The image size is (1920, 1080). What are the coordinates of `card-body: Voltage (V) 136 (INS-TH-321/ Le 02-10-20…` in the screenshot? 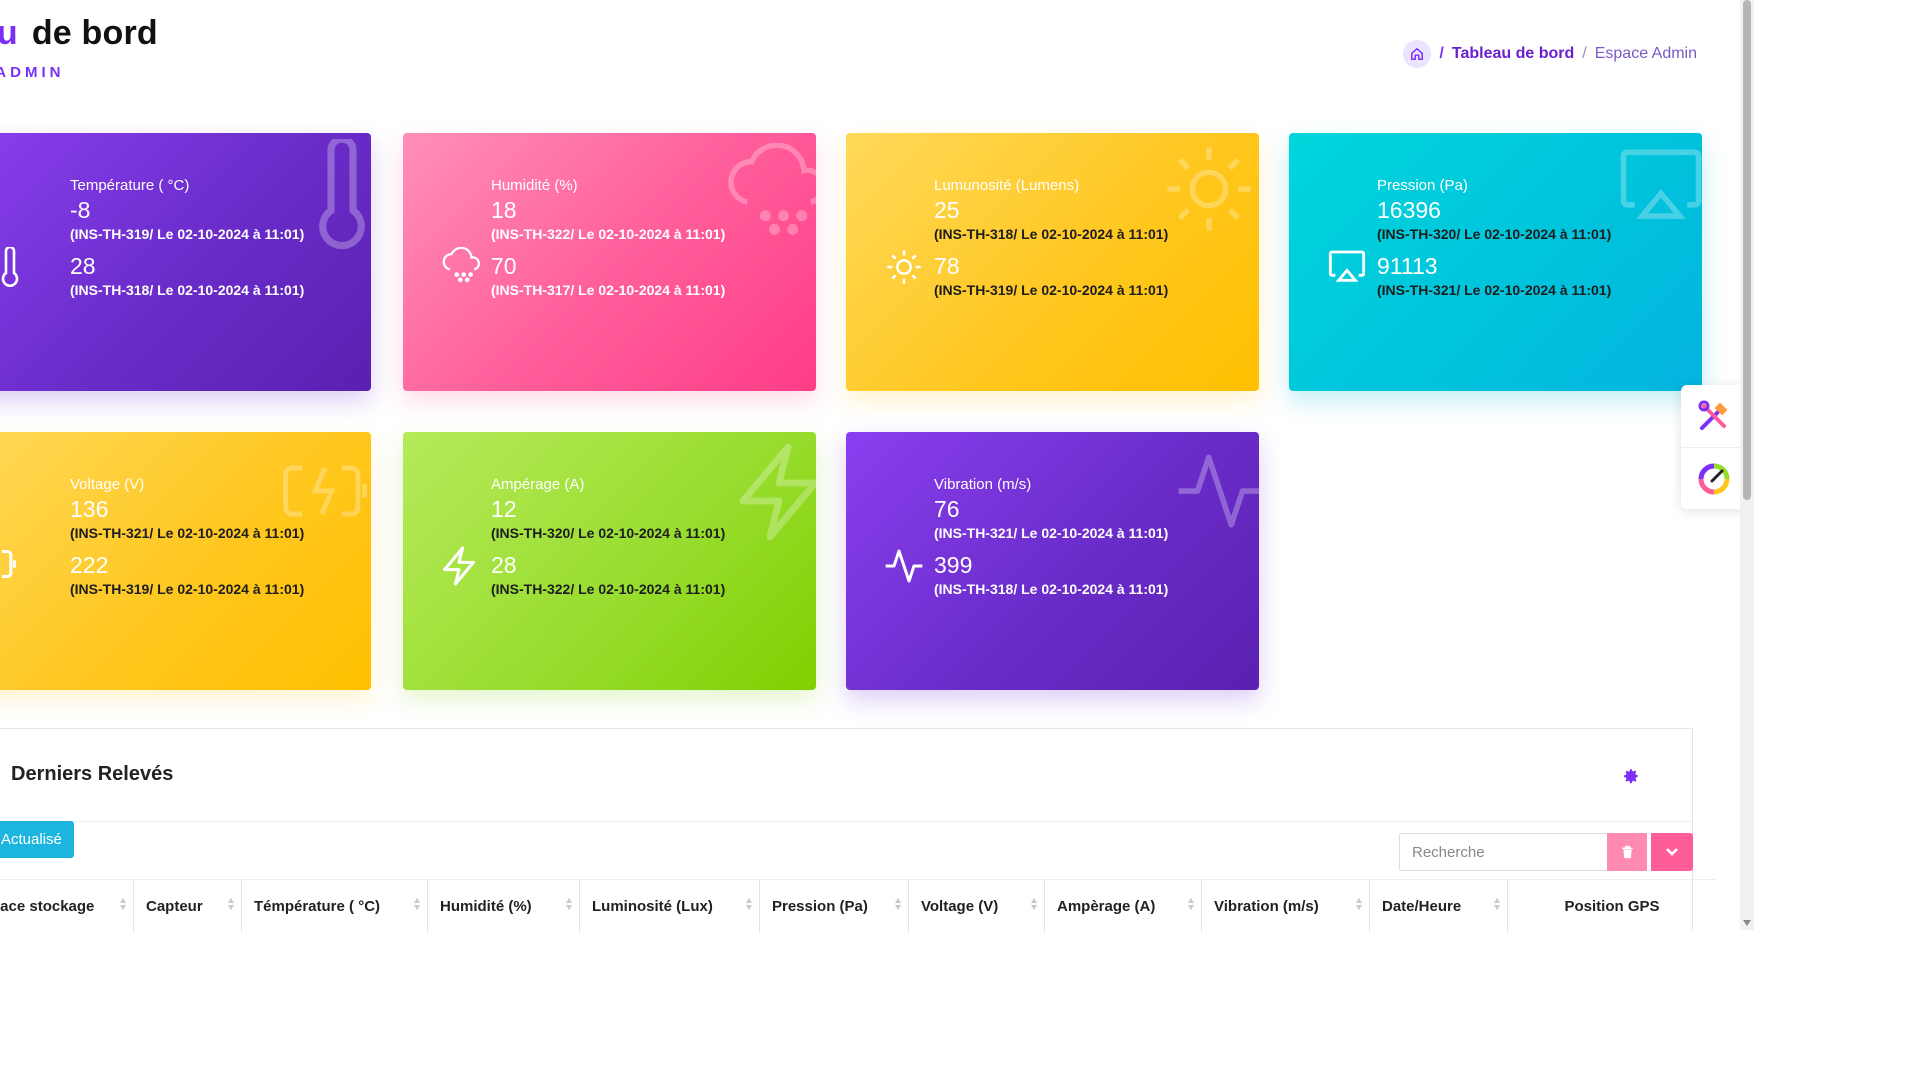 It's located at (205, 537).